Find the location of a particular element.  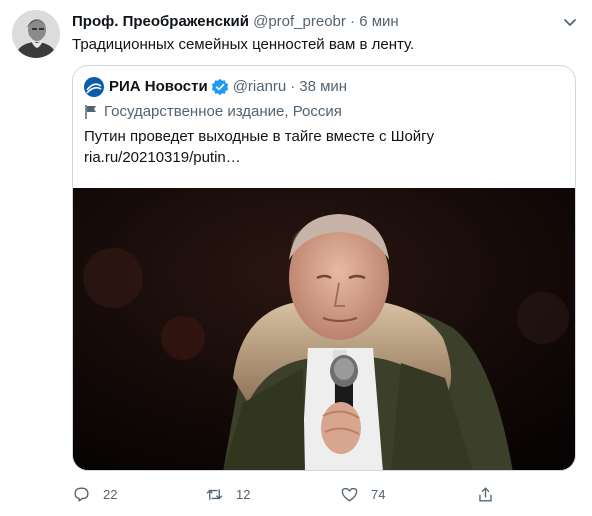

like-count: 74 is located at coordinates (378, 494).